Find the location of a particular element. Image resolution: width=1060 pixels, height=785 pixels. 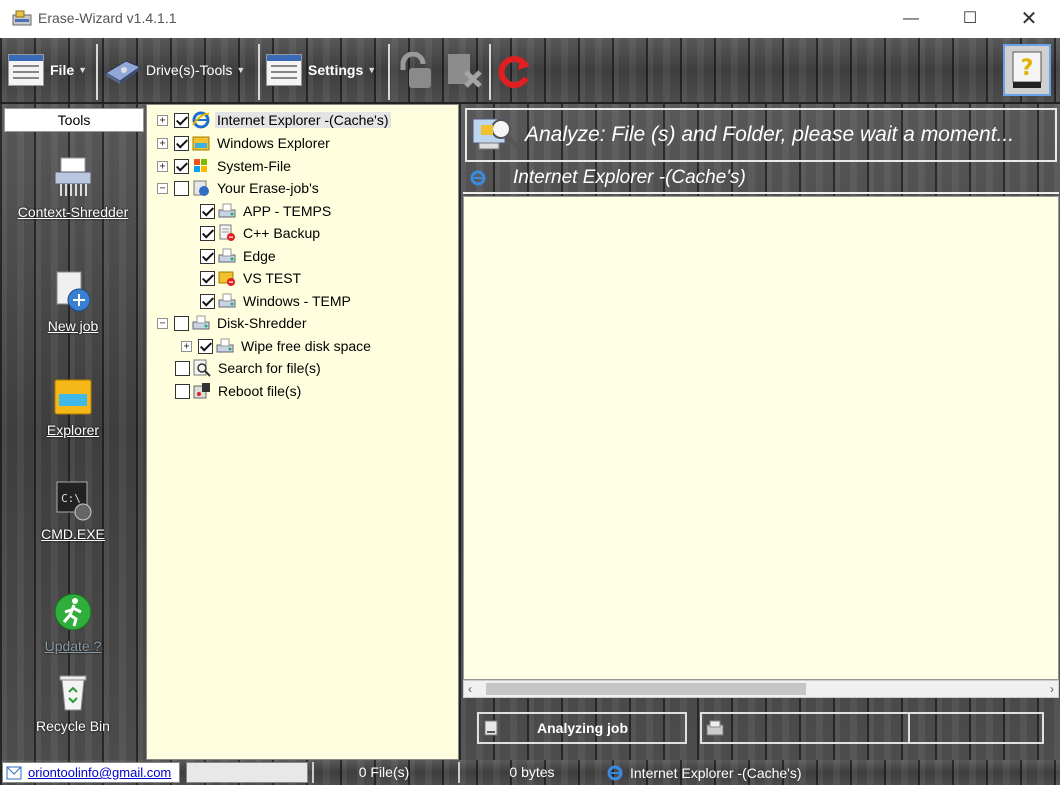

window-title: Erase-Wizard v1.4.1.1 is located at coordinates (107, 18).